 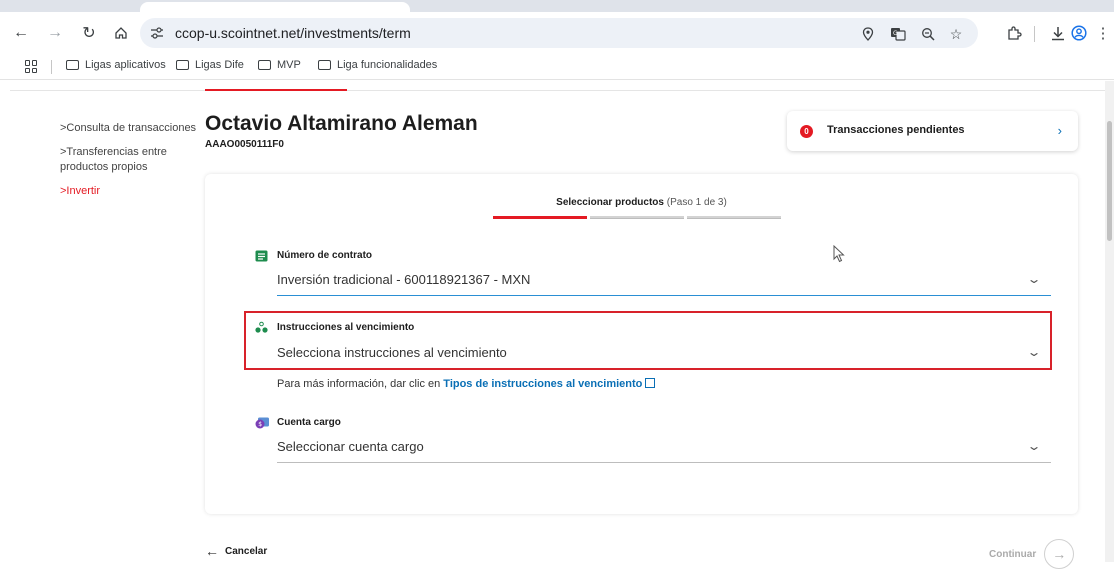 I want to click on client-code: AAAO0050111F0, so click(x=244, y=144).